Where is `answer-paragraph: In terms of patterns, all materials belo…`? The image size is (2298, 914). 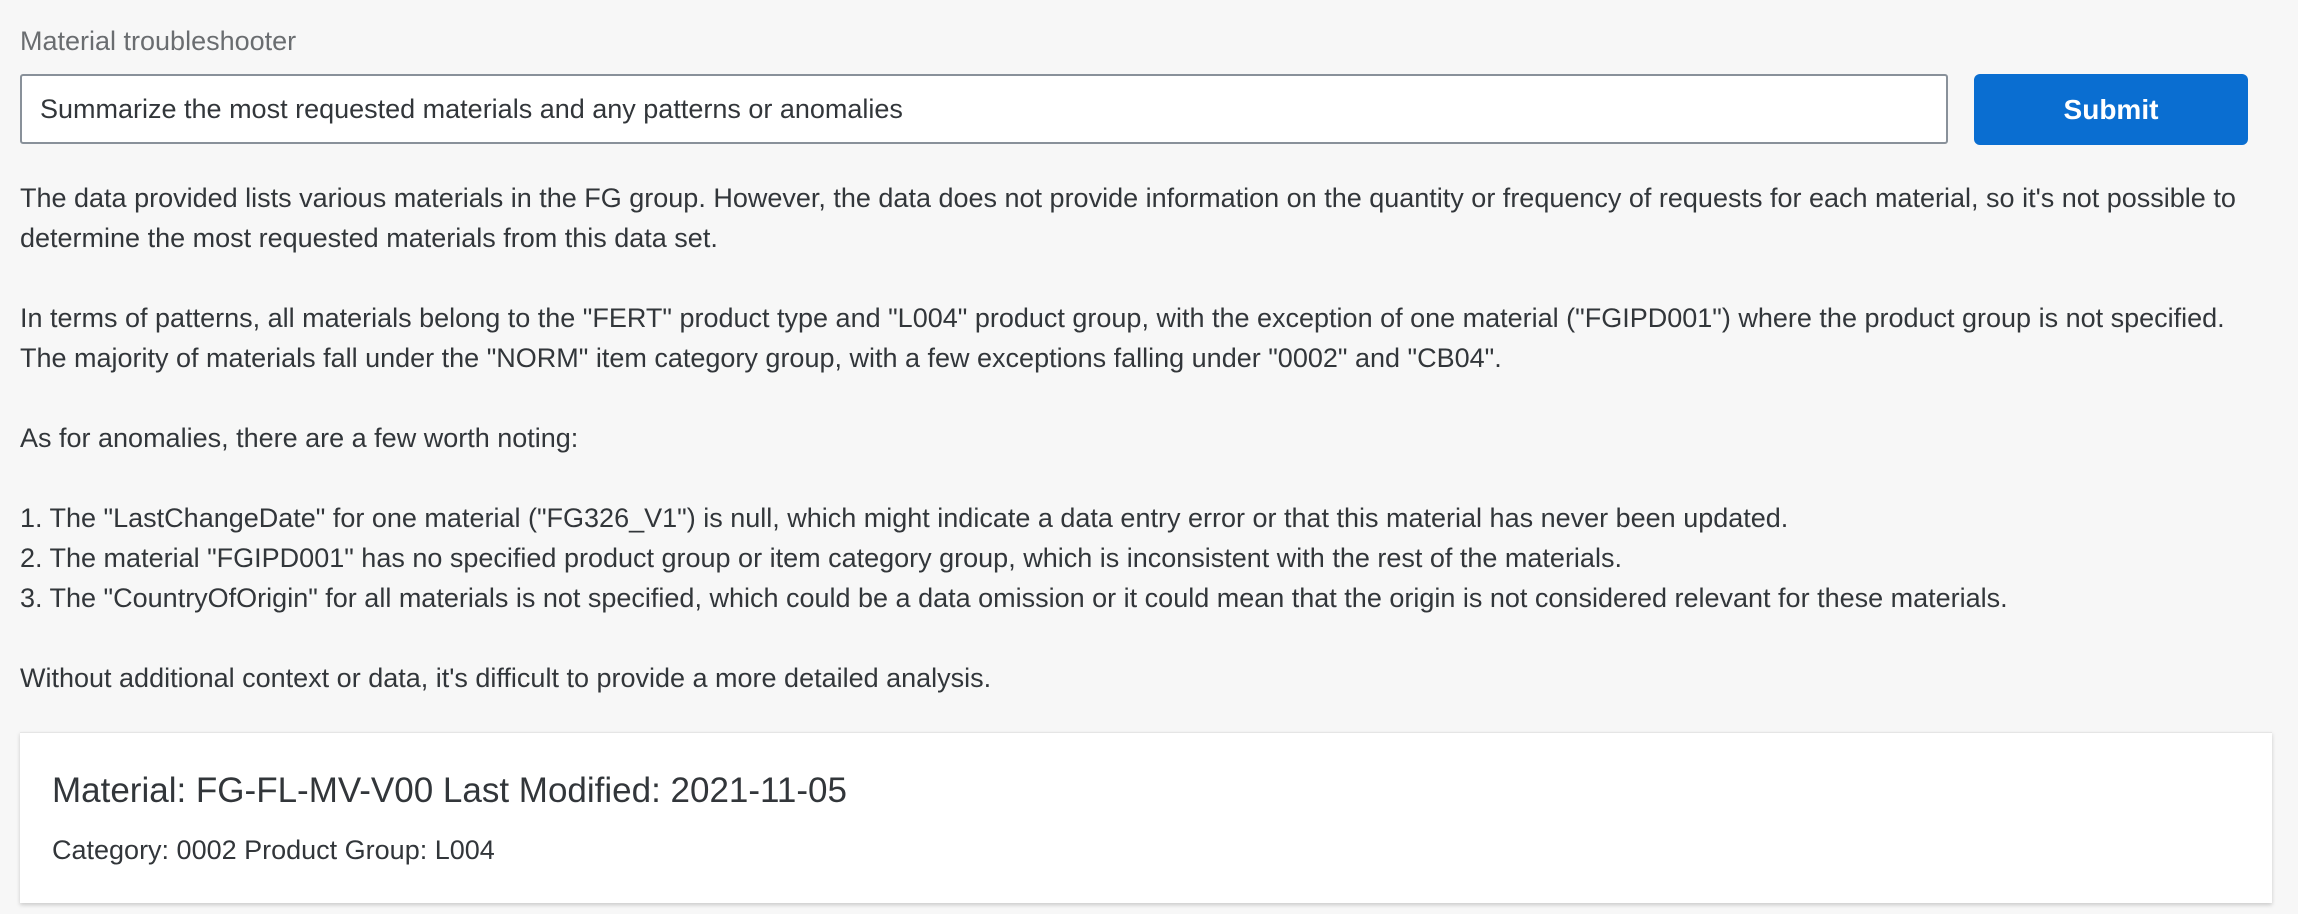 answer-paragraph: In terms of patterns, all materials belo… is located at coordinates (1122, 338).